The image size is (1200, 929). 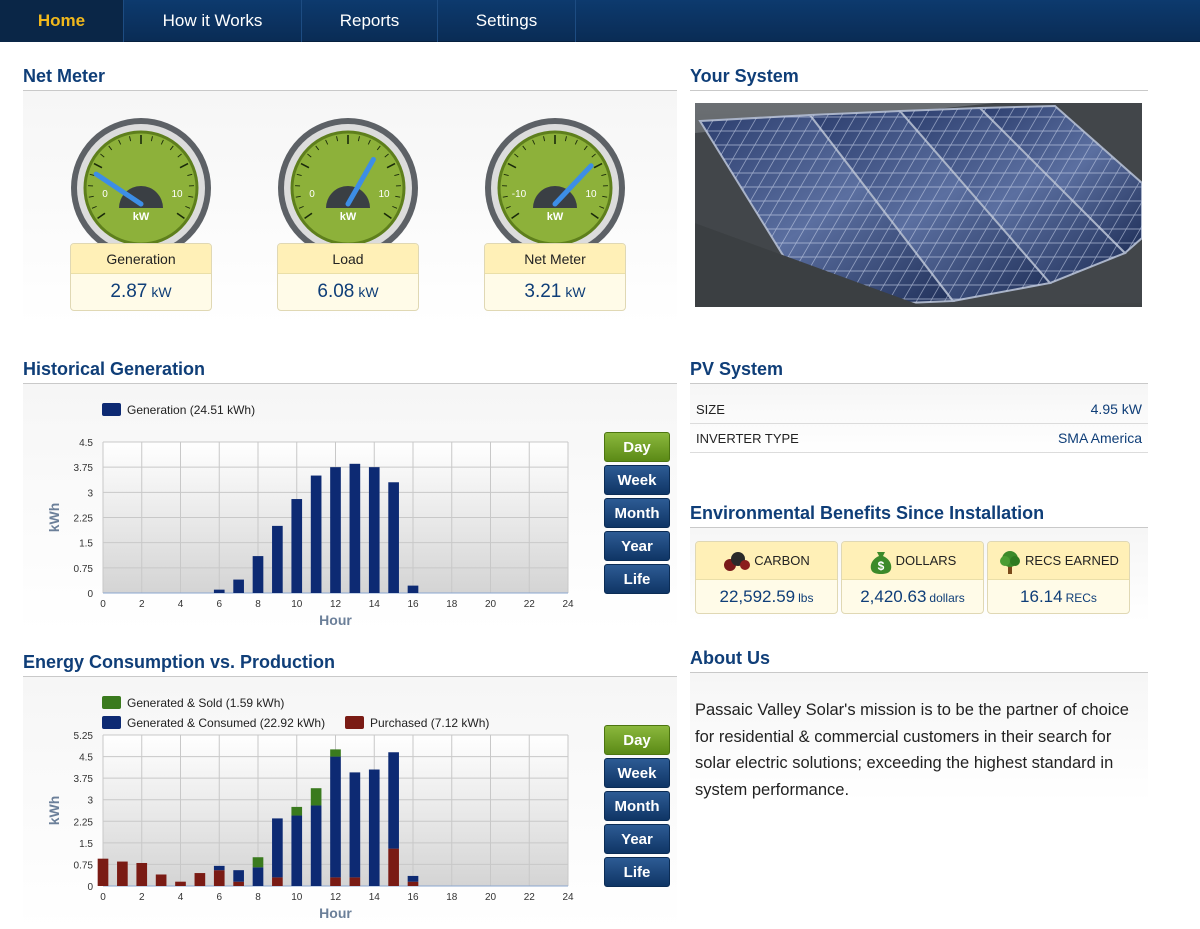 I want to click on env-card-dollars: $ DOLLARS 2,420.63 dollars, so click(x=912, y=577).